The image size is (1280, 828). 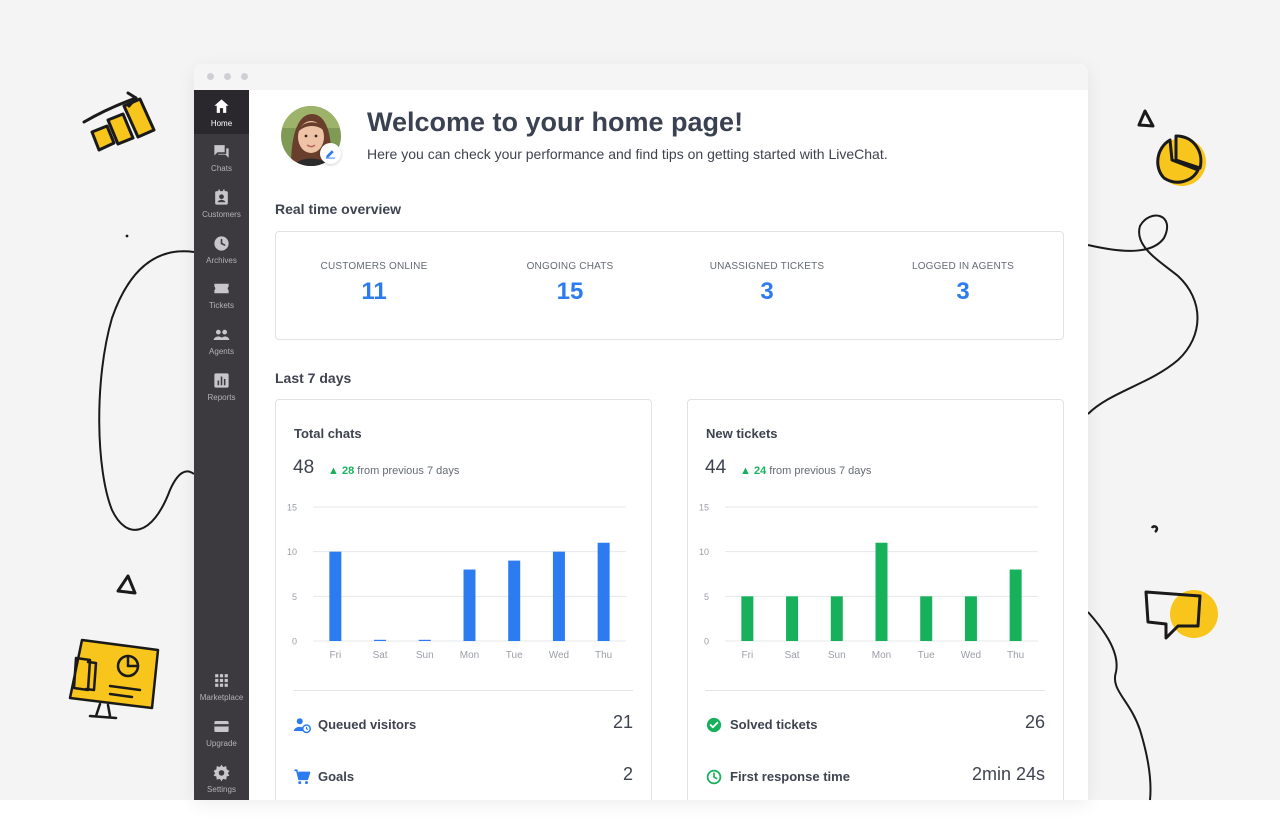 What do you see at coordinates (790, 776) in the screenshot?
I see `metric-label: First response time` at bounding box center [790, 776].